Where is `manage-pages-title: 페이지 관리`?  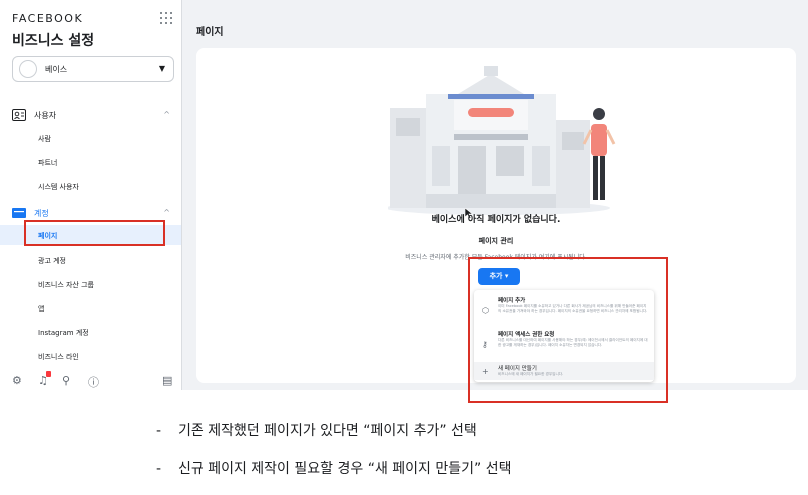 manage-pages-title: 페이지 관리 is located at coordinates (496, 241).